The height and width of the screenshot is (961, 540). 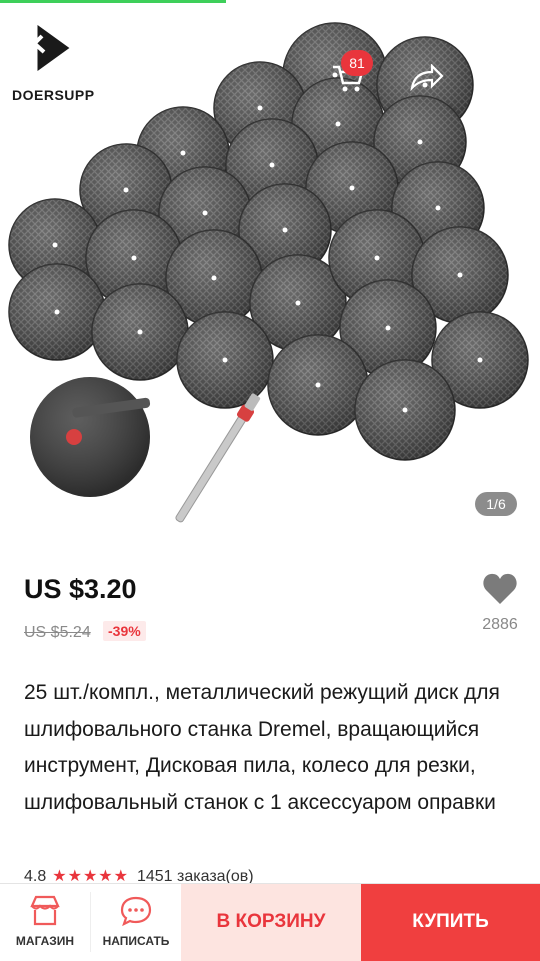 I want to click on store-button: МАГАЗИН, so click(x=45, y=922).